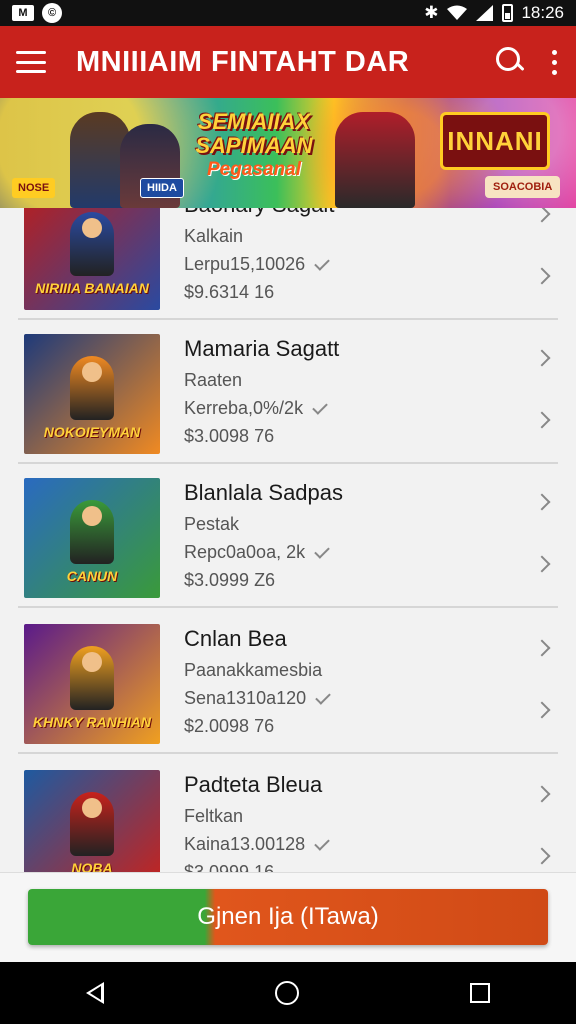  I want to click on item-meta-text: Sena1310a120, so click(245, 698).